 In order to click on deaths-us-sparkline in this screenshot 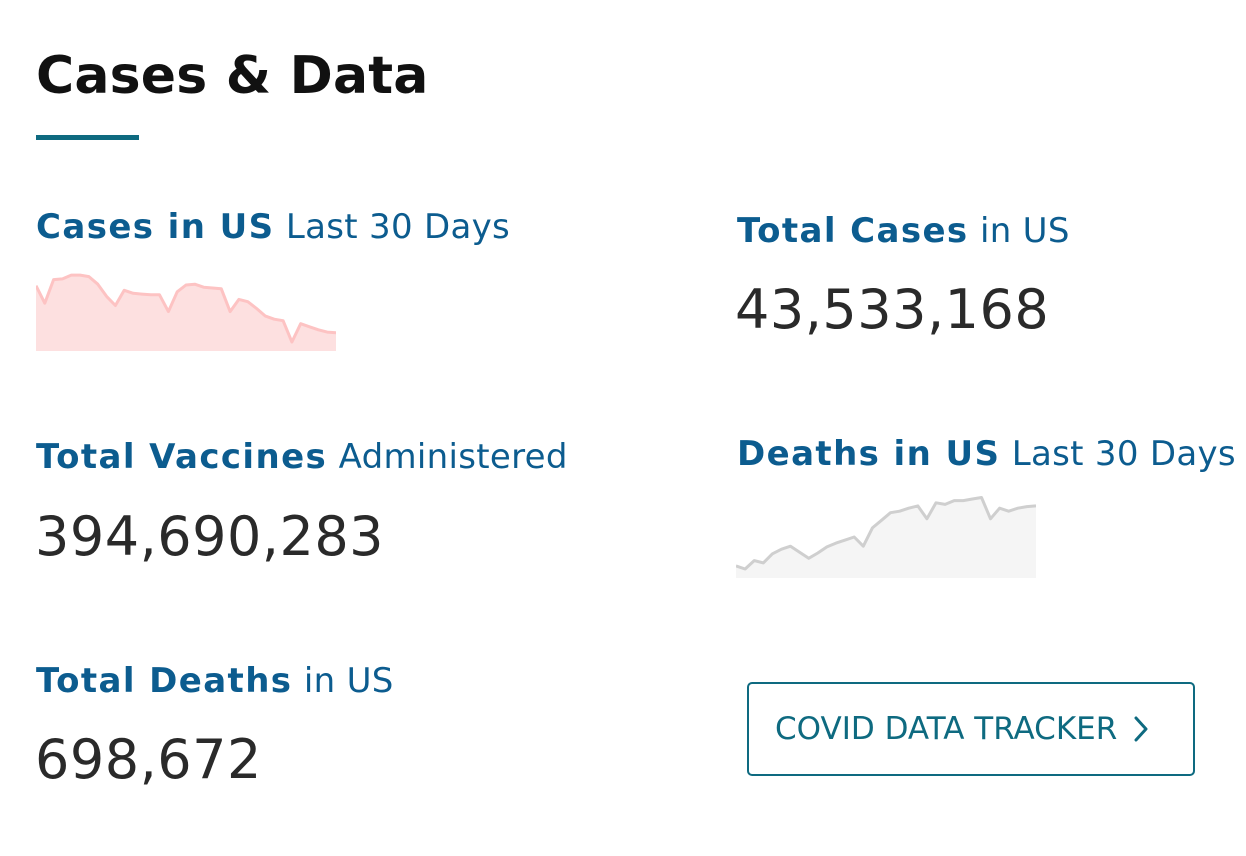, I will do `click(886, 537)`.